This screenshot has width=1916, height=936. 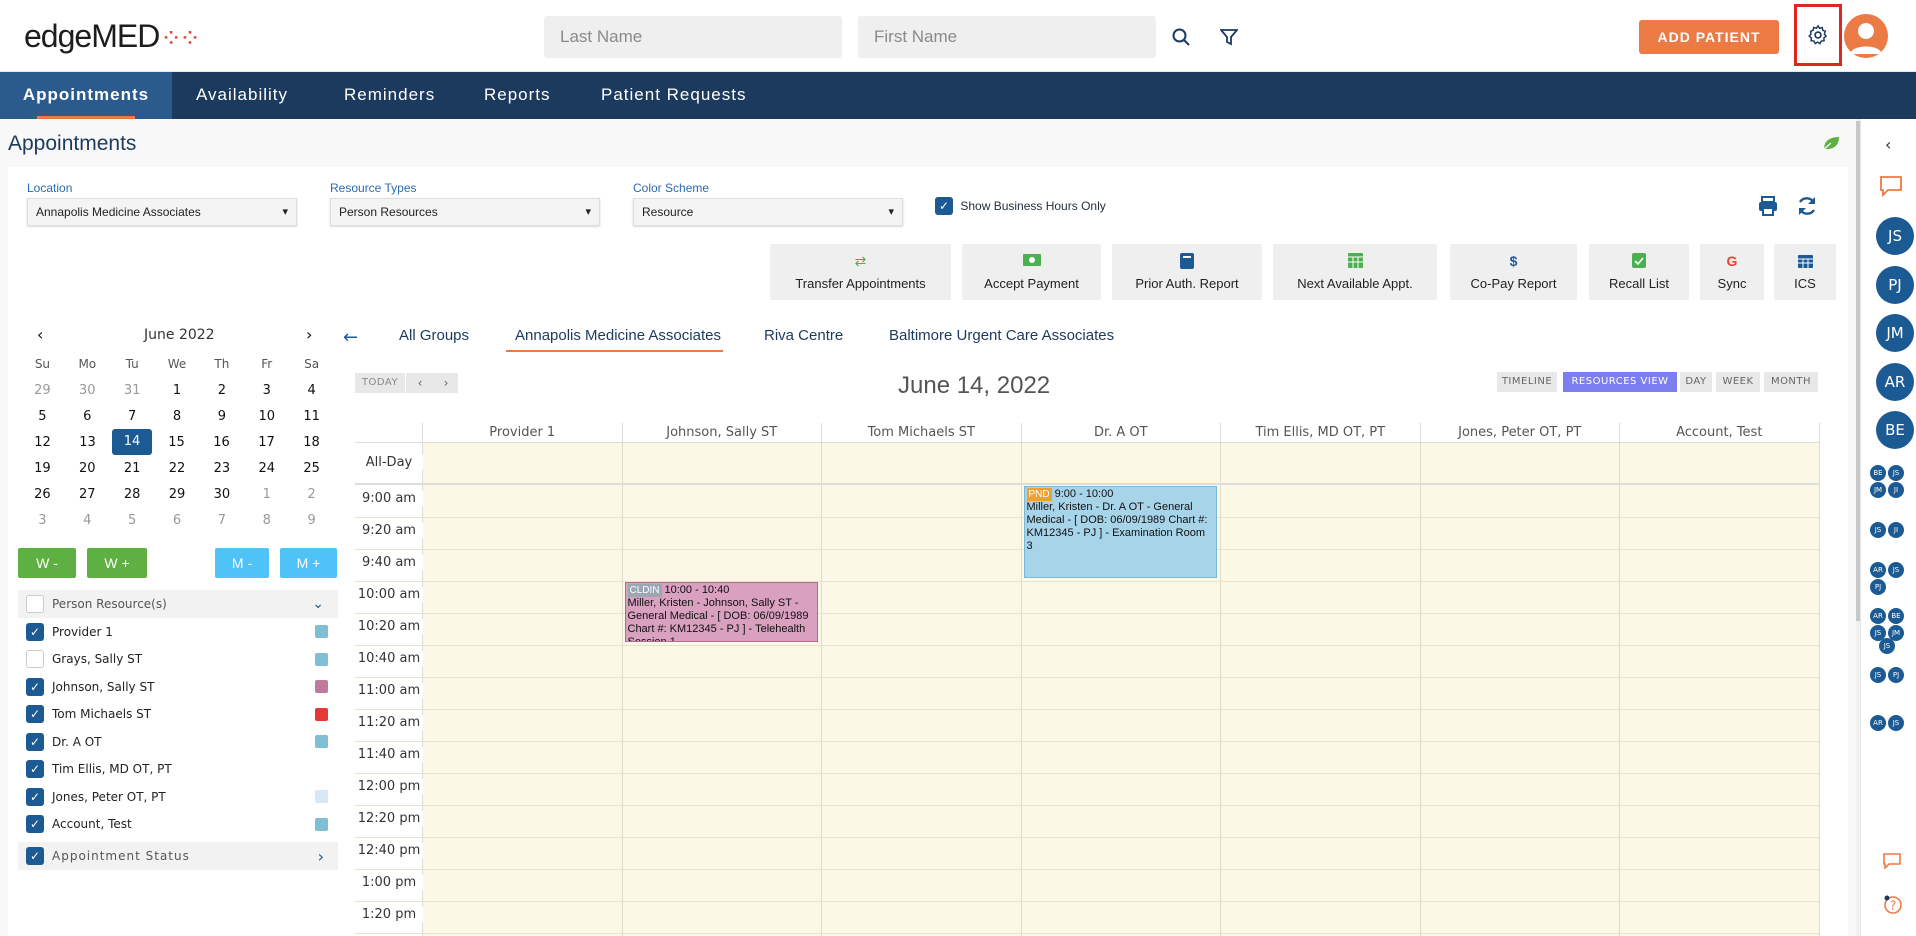 I want to click on search-icon, so click(x=1181, y=37).